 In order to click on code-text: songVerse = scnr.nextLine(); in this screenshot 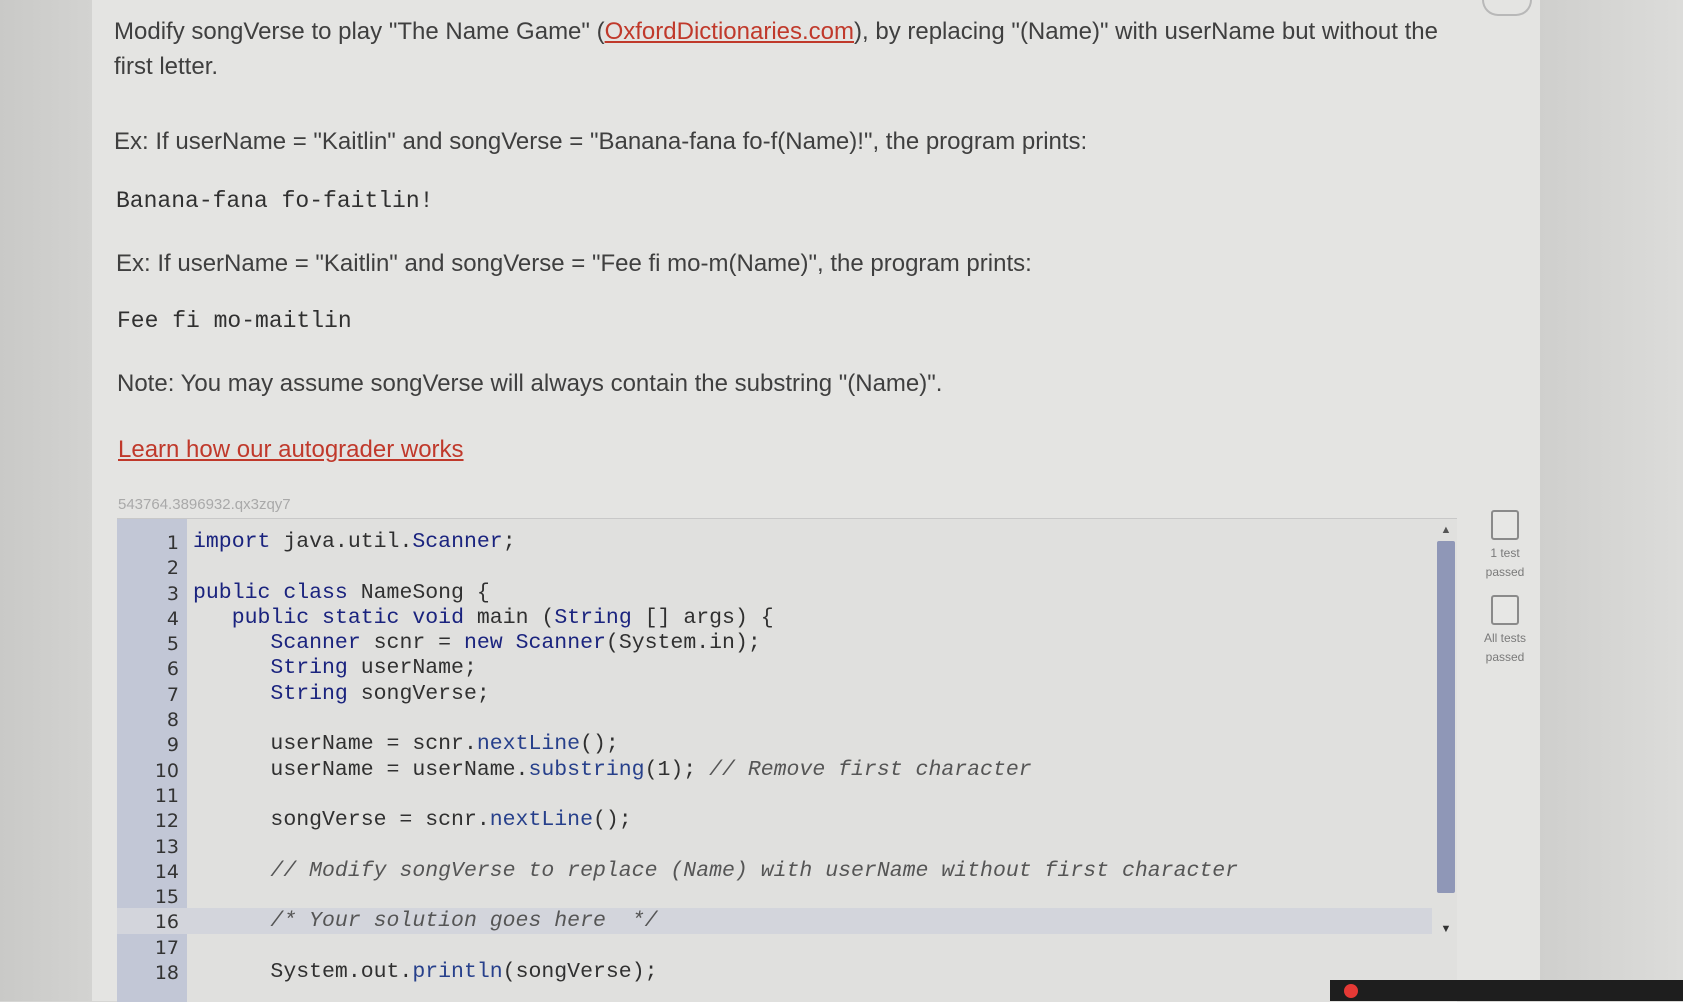, I will do `click(412, 820)`.